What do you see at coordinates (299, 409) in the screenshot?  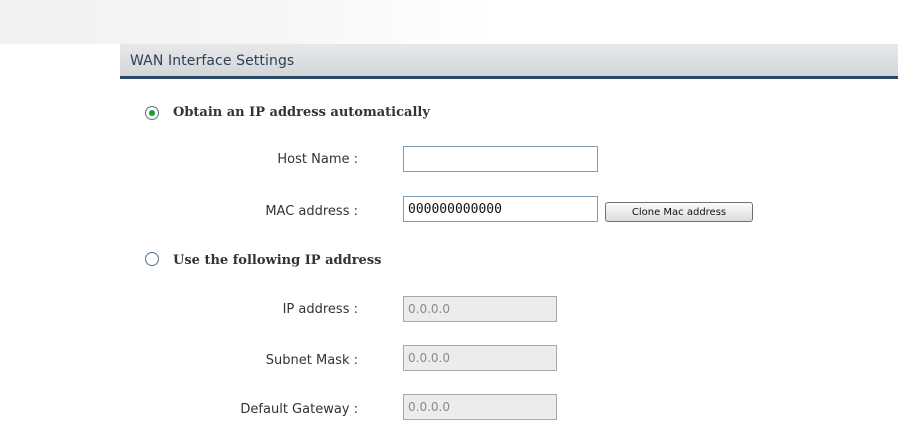 I see `default-gateway-label: Default Gateway :` at bounding box center [299, 409].